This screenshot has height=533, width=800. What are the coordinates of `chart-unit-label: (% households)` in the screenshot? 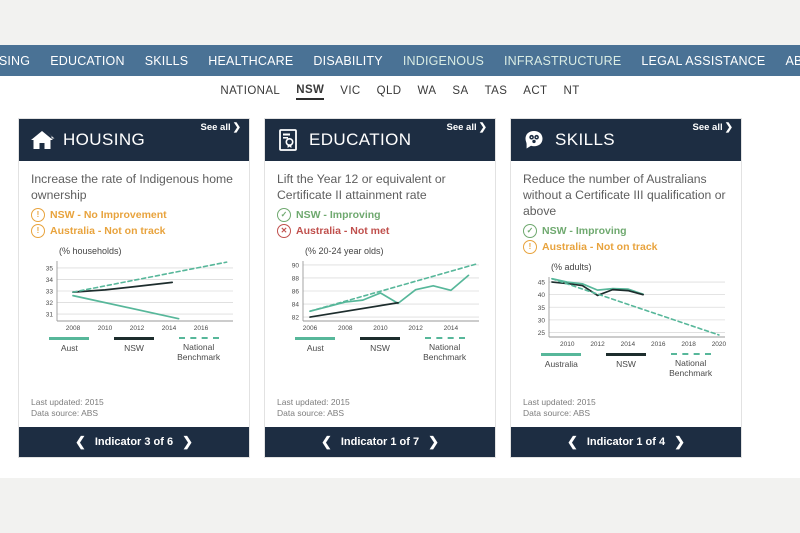 It's located at (90, 251).